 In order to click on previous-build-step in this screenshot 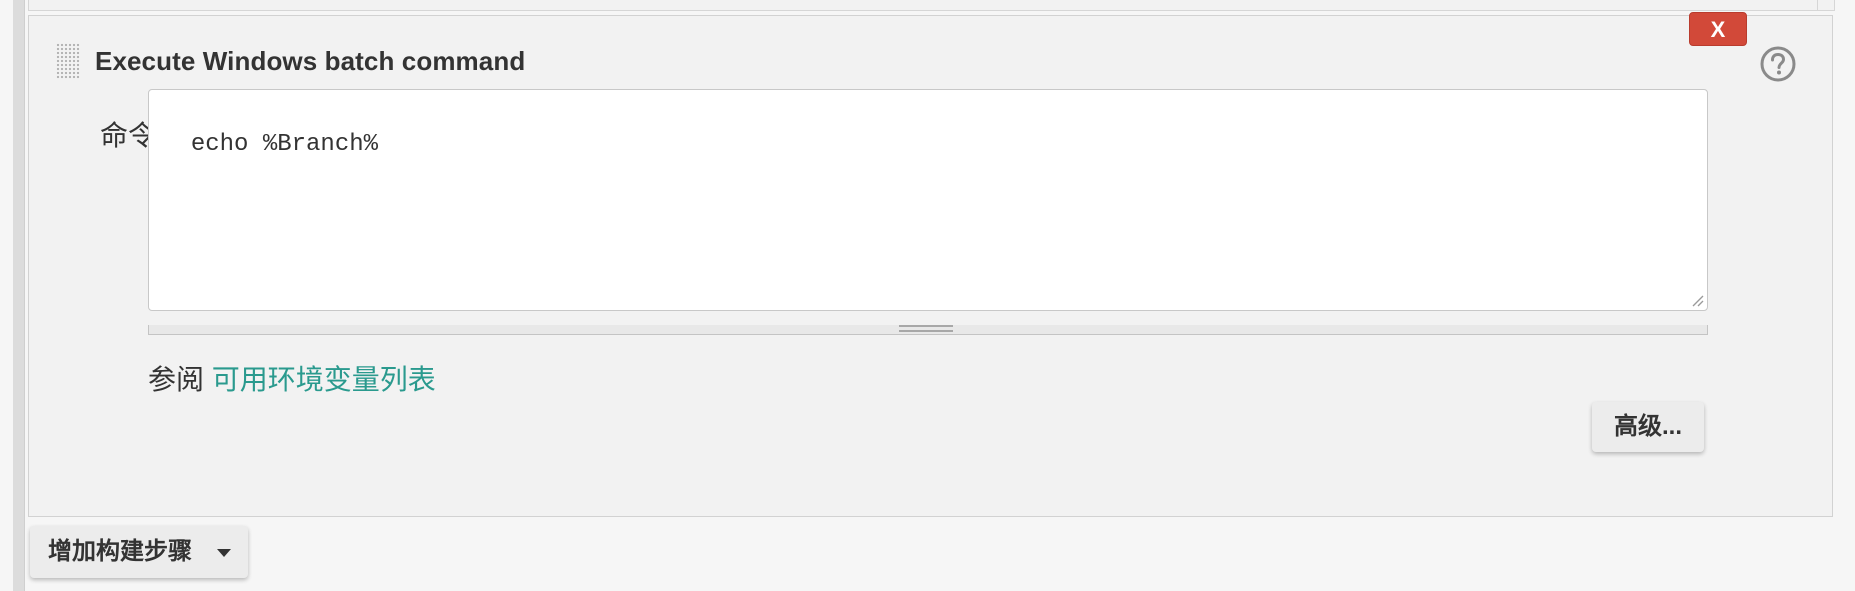, I will do `click(931, 5)`.